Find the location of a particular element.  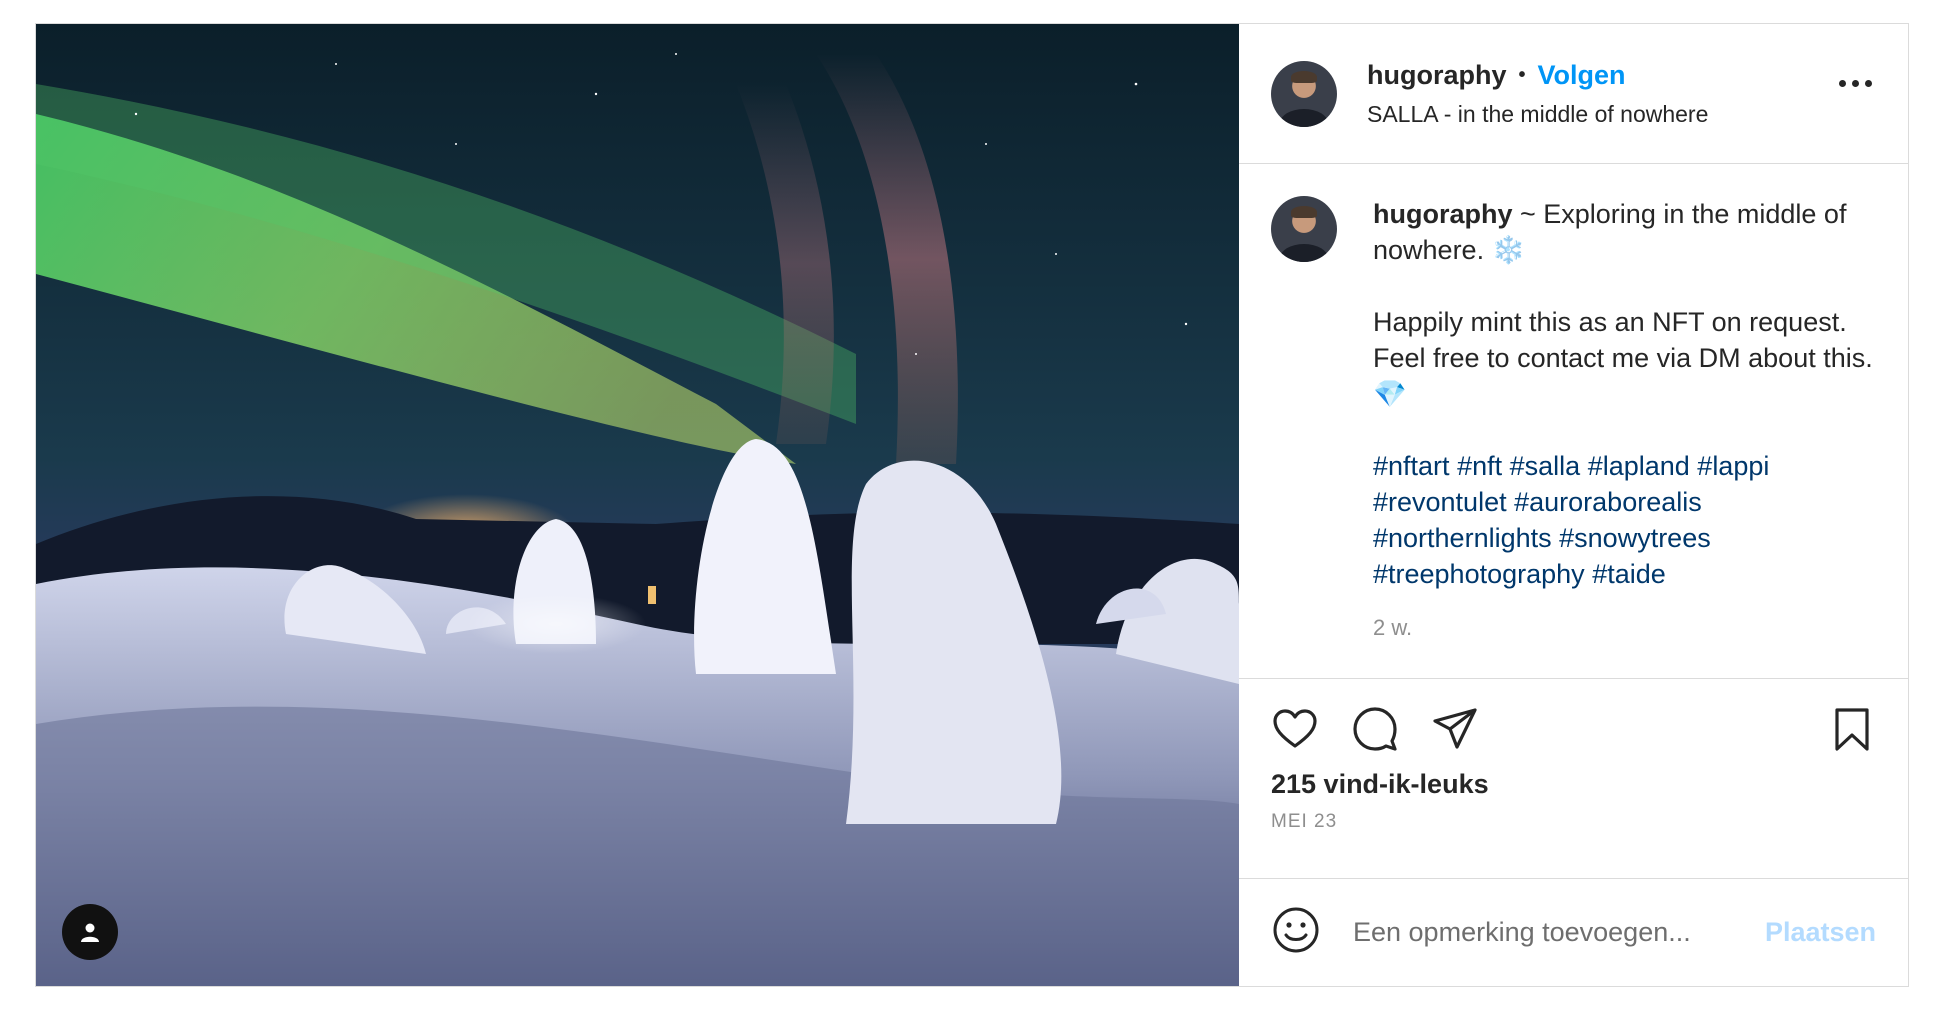

location-link: SALLA - in the middle of nowhere is located at coordinates (1537, 114).